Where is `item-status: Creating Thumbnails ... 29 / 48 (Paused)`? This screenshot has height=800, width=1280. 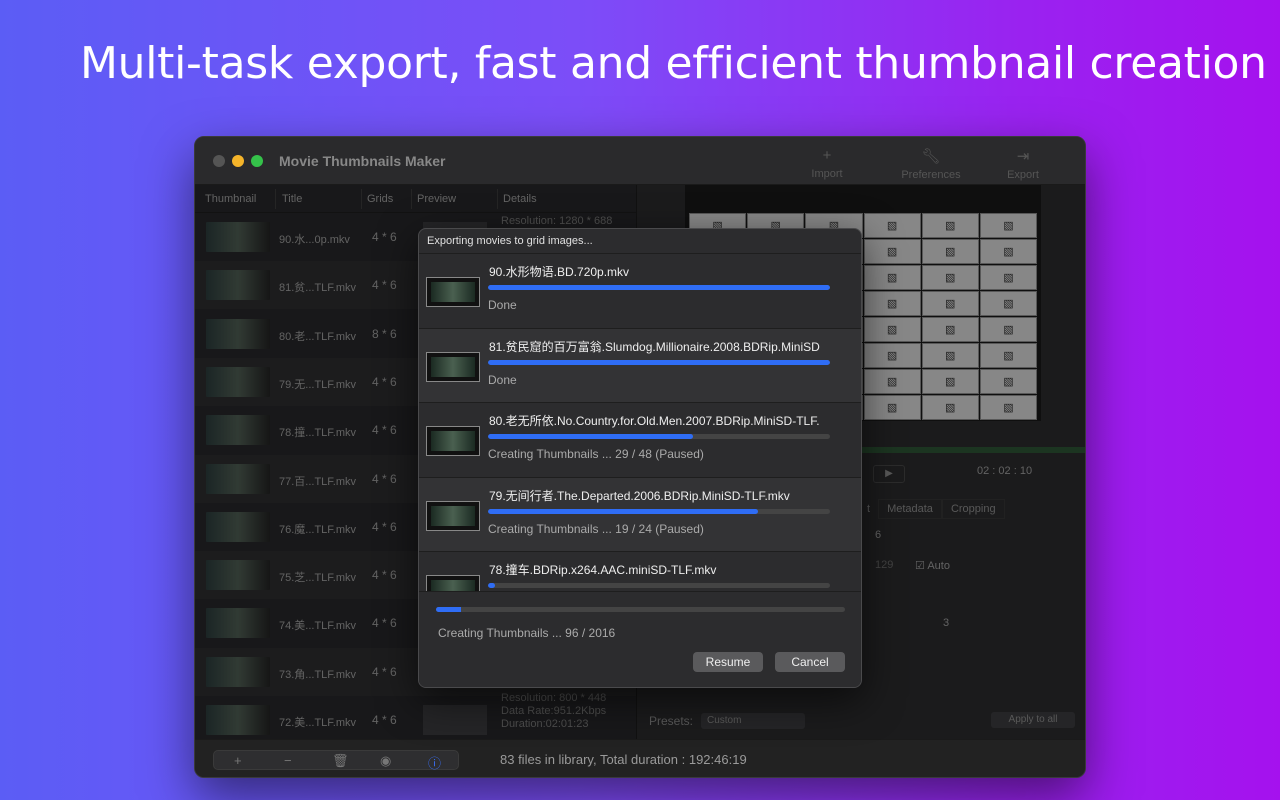 item-status: Creating Thumbnails ... 29 / 48 (Paused) is located at coordinates (596, 454).